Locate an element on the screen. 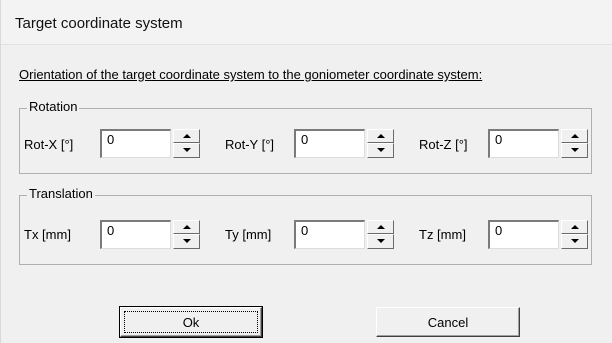 Image resolution: width=612 pixels, height=343 pixels. ok-button: Ok is located at coordinates (191, 322).